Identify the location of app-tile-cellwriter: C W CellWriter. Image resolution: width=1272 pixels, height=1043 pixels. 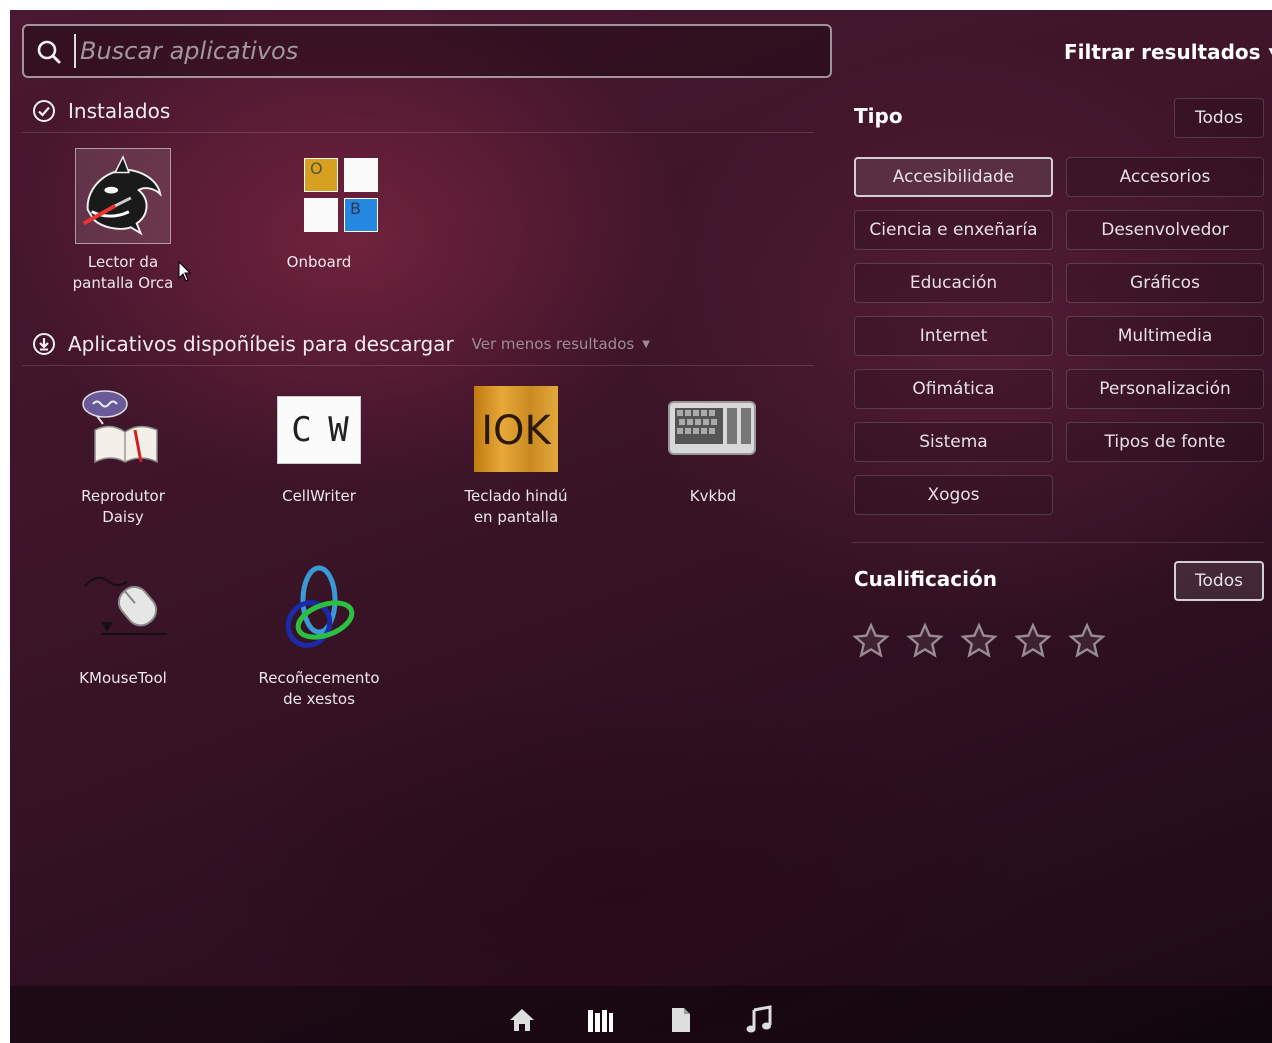
(319, 444).